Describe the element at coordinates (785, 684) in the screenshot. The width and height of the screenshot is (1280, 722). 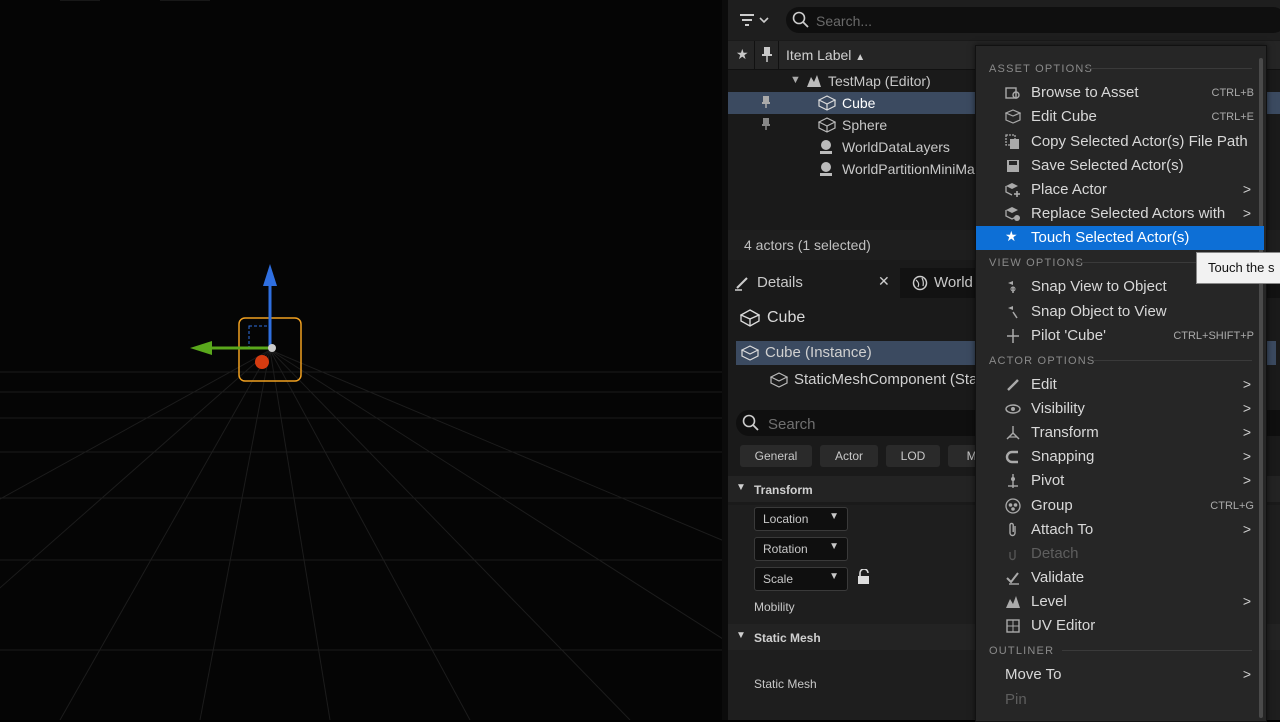
I see `static-mesh-label: Static Mesh` at that location.